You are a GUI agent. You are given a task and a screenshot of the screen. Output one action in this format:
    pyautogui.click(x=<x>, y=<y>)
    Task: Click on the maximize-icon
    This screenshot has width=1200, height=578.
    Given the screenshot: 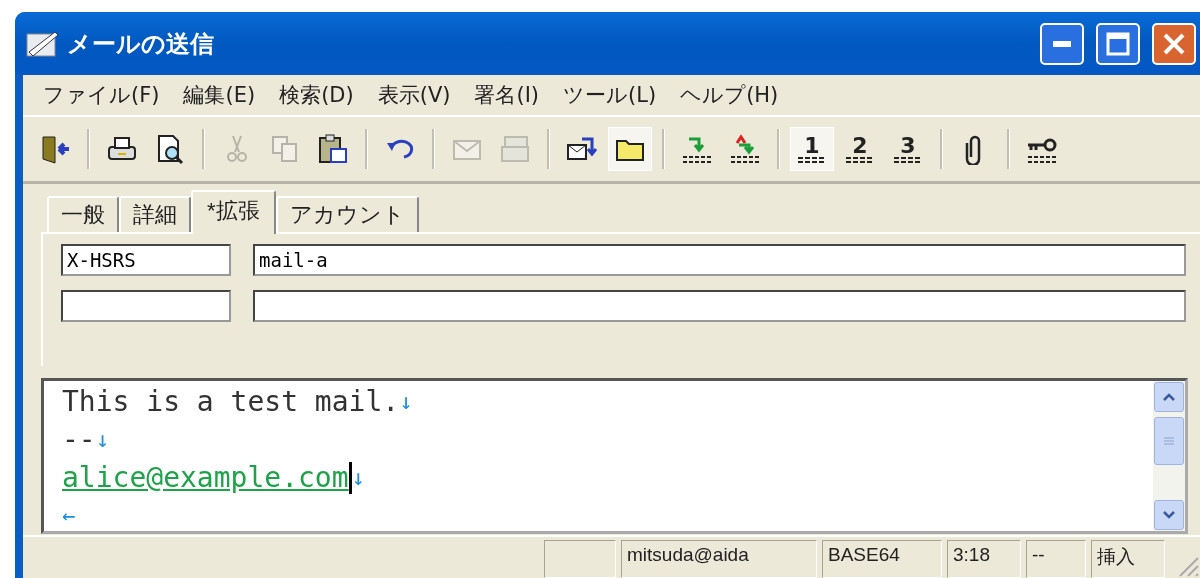 What is the action you would take?
    pyautogui.click(x=1118, y=43)
    